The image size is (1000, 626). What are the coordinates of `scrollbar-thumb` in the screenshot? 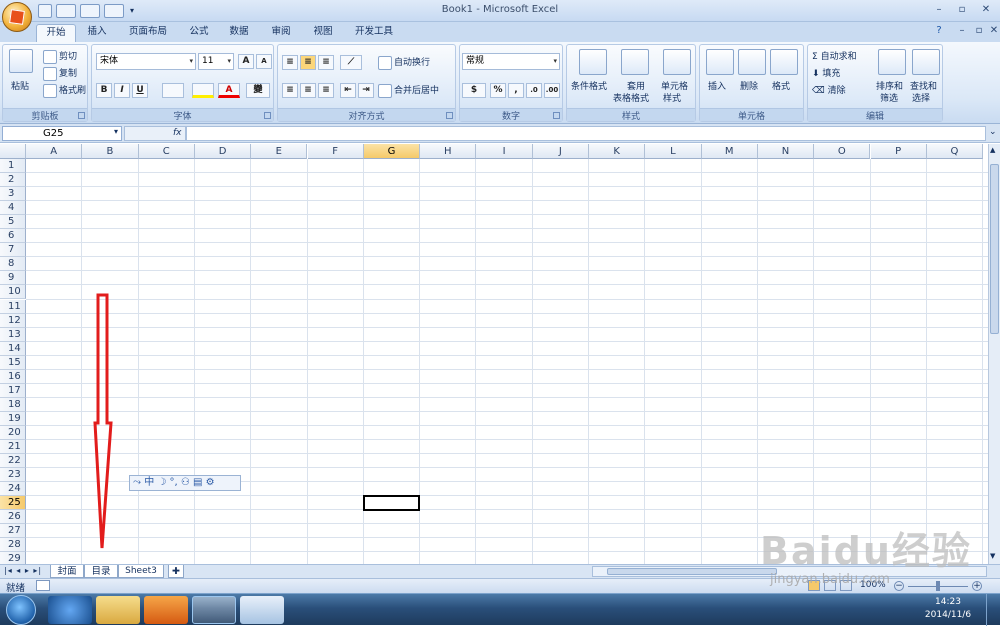 It's located at (994, 249).